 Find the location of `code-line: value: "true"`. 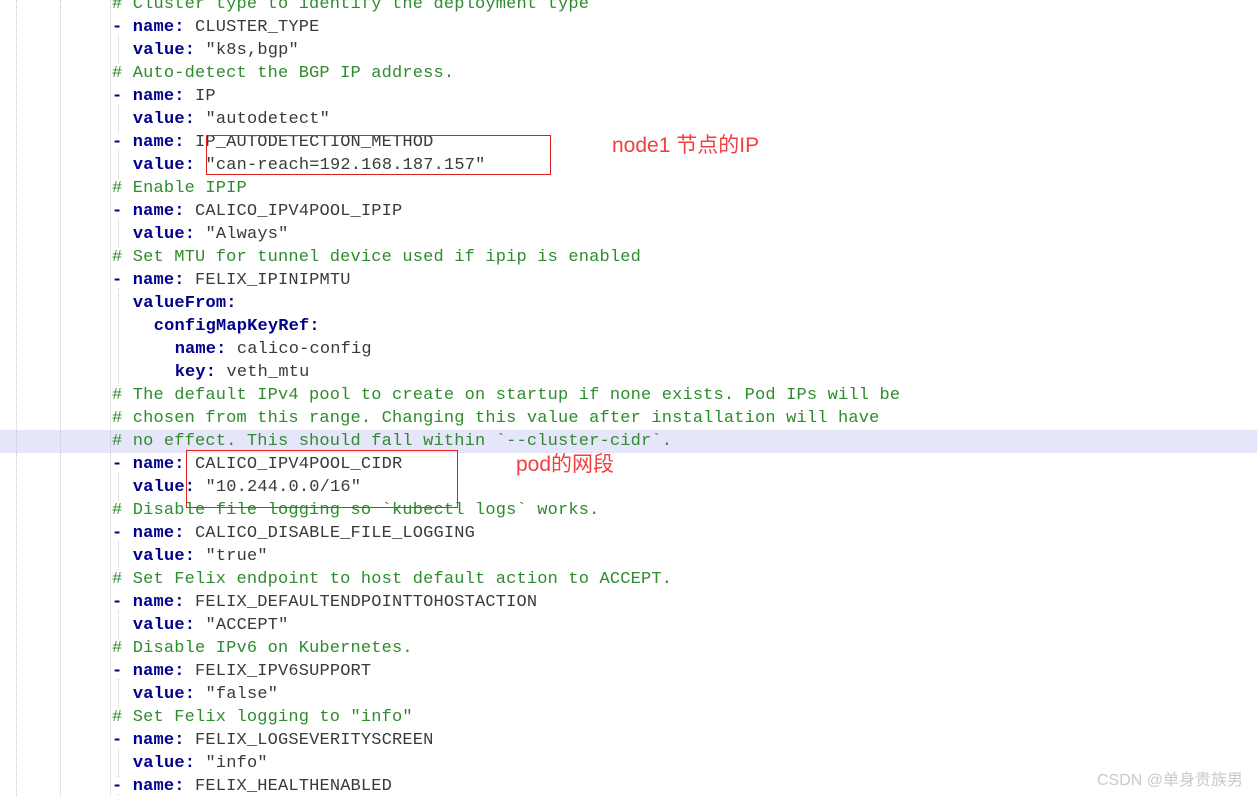

code-line: value: "true" is located at coordinates (200, 556).